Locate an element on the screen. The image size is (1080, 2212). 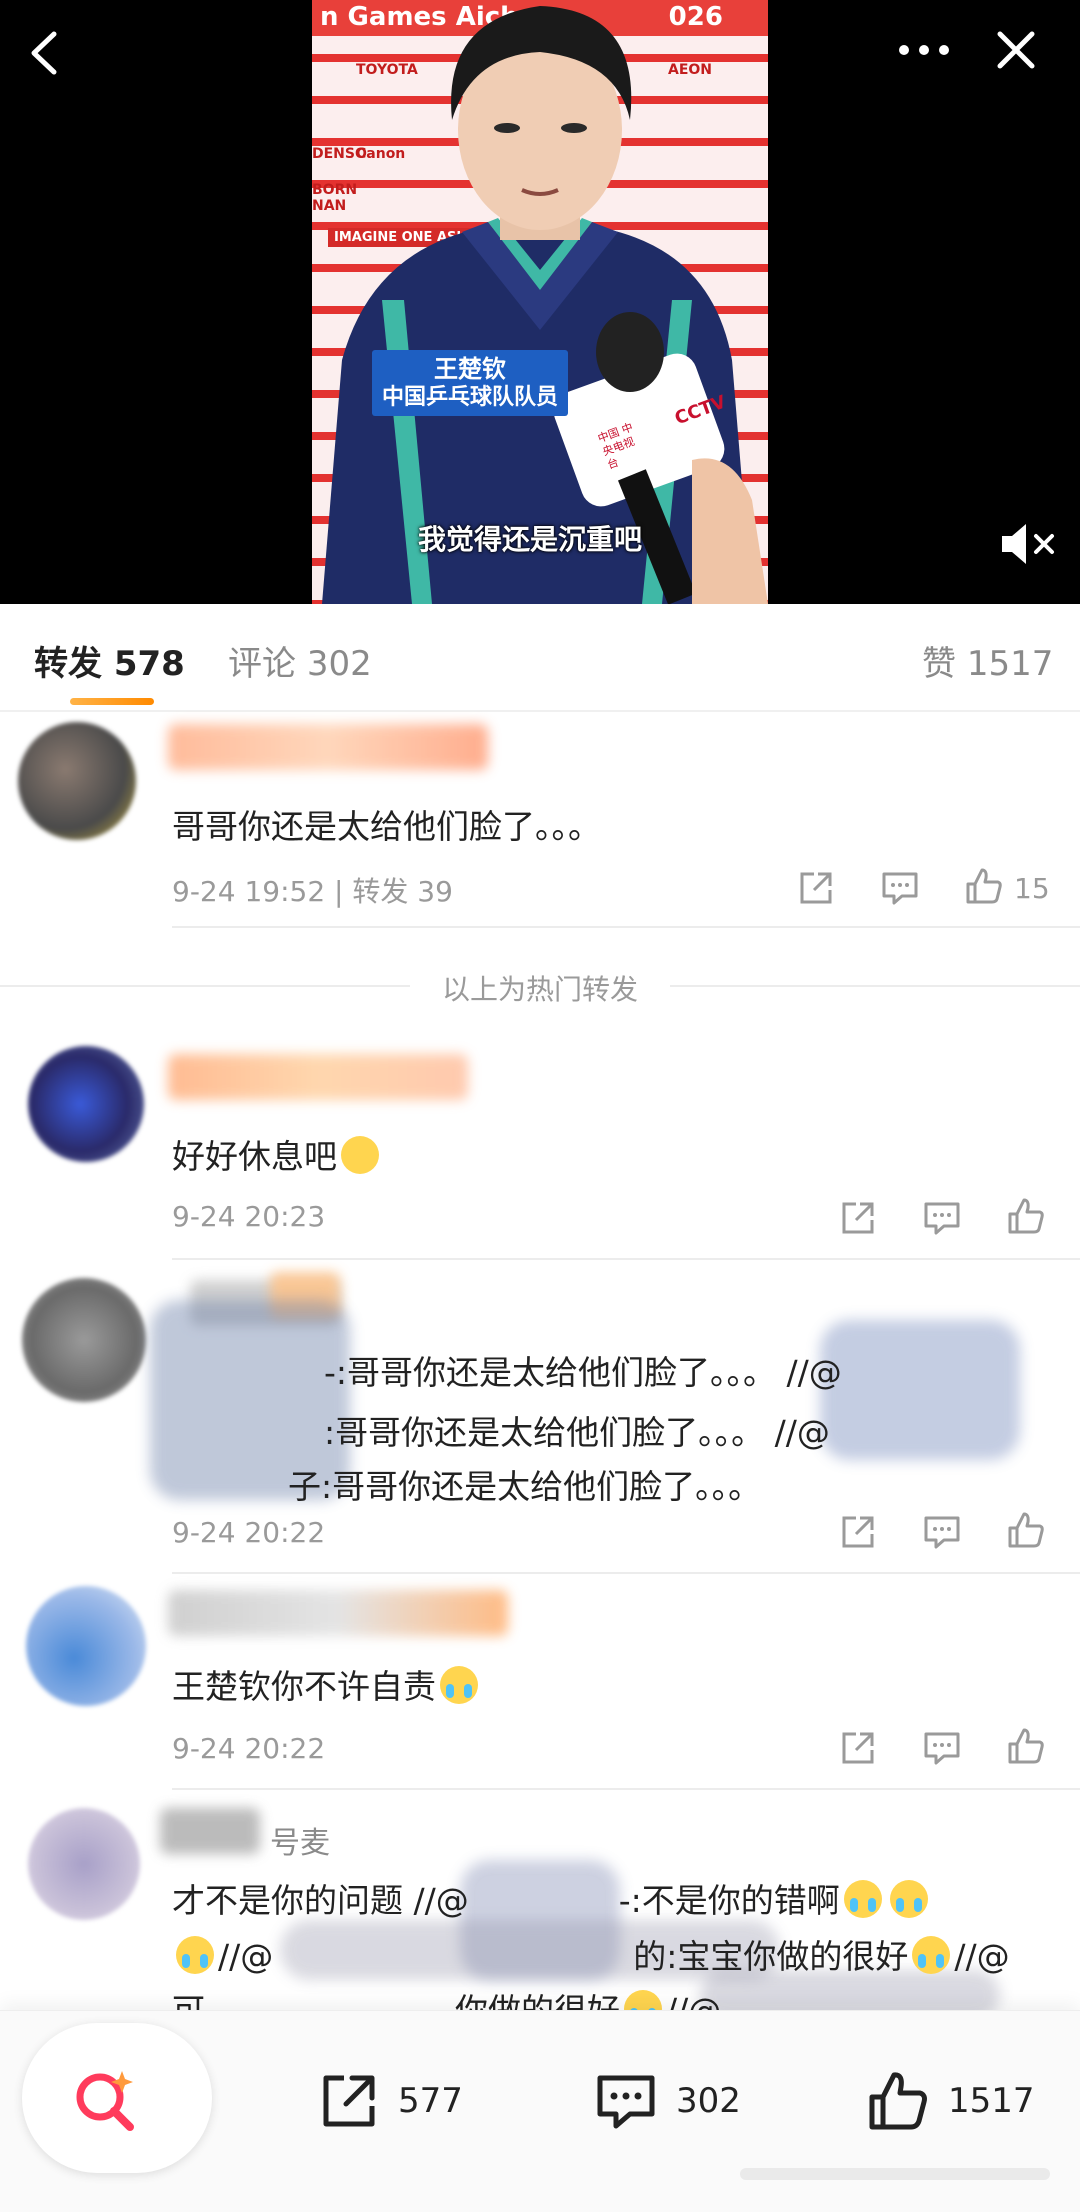
redaction-scribble is located at coordinates (920, 1390).